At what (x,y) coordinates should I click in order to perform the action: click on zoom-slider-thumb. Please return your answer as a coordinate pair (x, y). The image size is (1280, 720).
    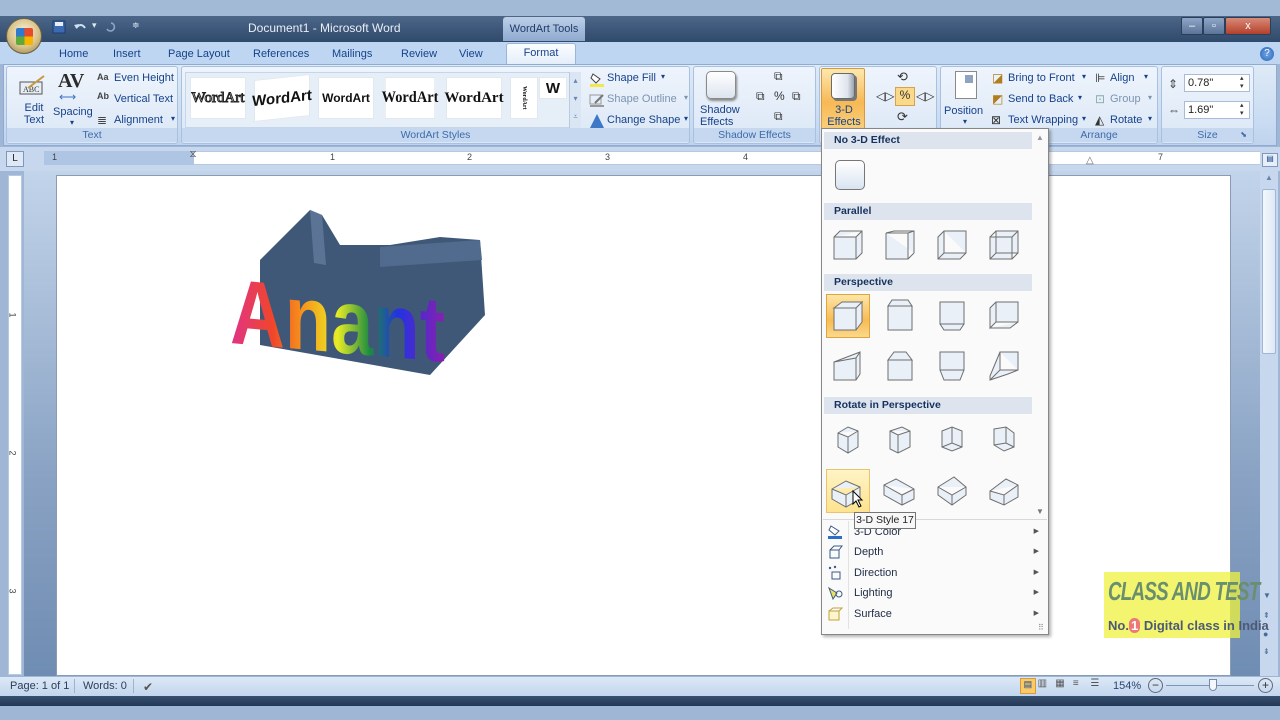
    Looking at the image, I should click on (1213, 685).